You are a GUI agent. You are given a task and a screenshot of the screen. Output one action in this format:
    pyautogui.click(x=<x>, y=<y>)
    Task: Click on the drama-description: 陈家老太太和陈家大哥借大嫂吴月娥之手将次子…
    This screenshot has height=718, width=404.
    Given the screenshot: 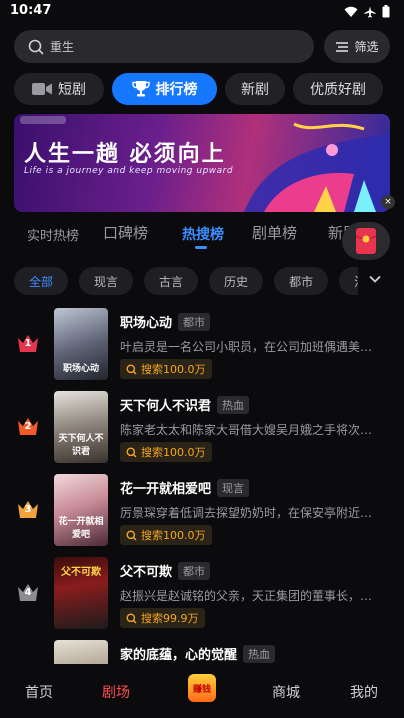 What is the action you would take?
    pyautogui.click(x=249, y=430)
    